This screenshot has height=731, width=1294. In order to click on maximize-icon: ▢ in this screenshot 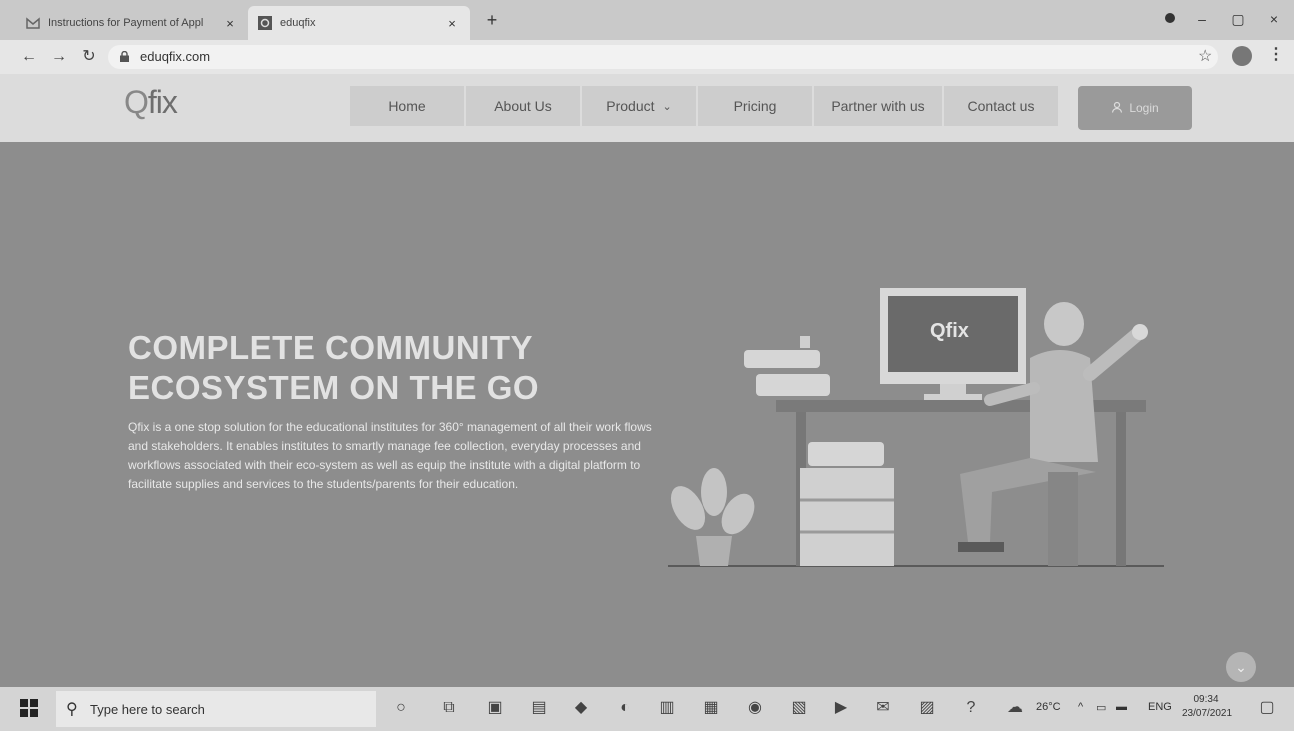, I will do `click(1238, 19)`.